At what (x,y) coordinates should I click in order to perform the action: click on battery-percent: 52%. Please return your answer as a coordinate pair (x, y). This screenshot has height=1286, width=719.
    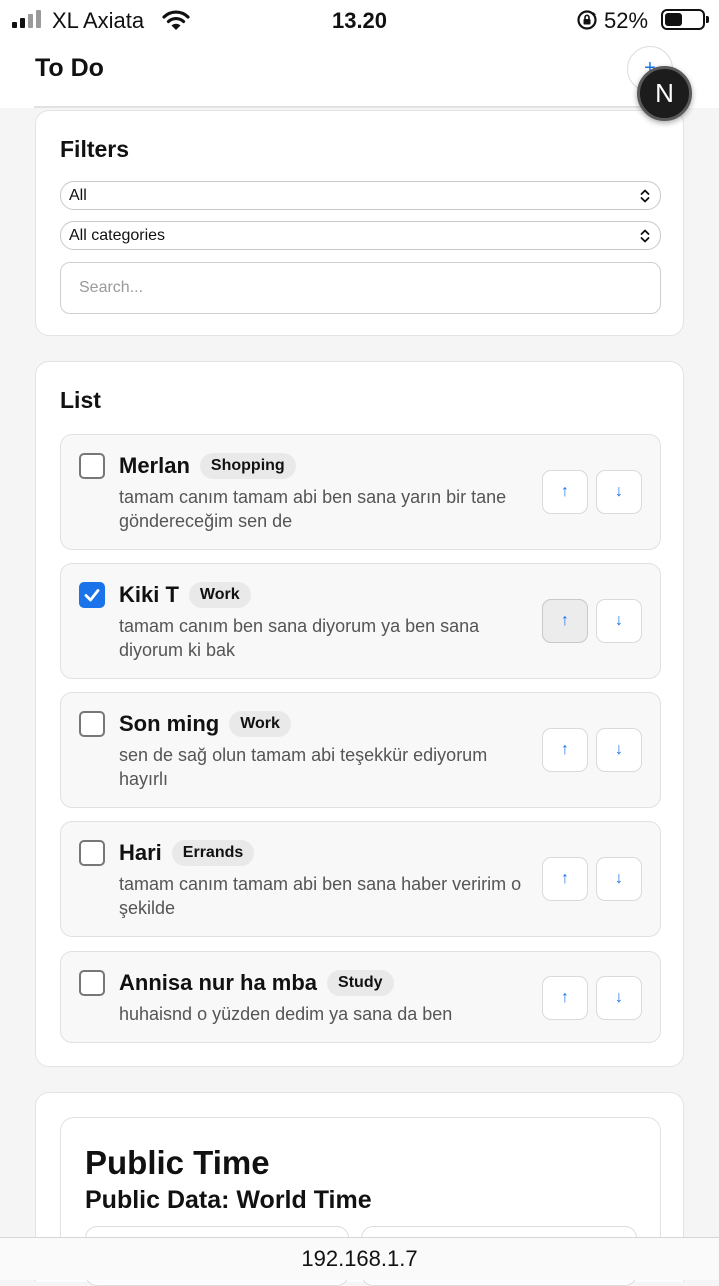
    Looking at the image, I should click on (626, 20).